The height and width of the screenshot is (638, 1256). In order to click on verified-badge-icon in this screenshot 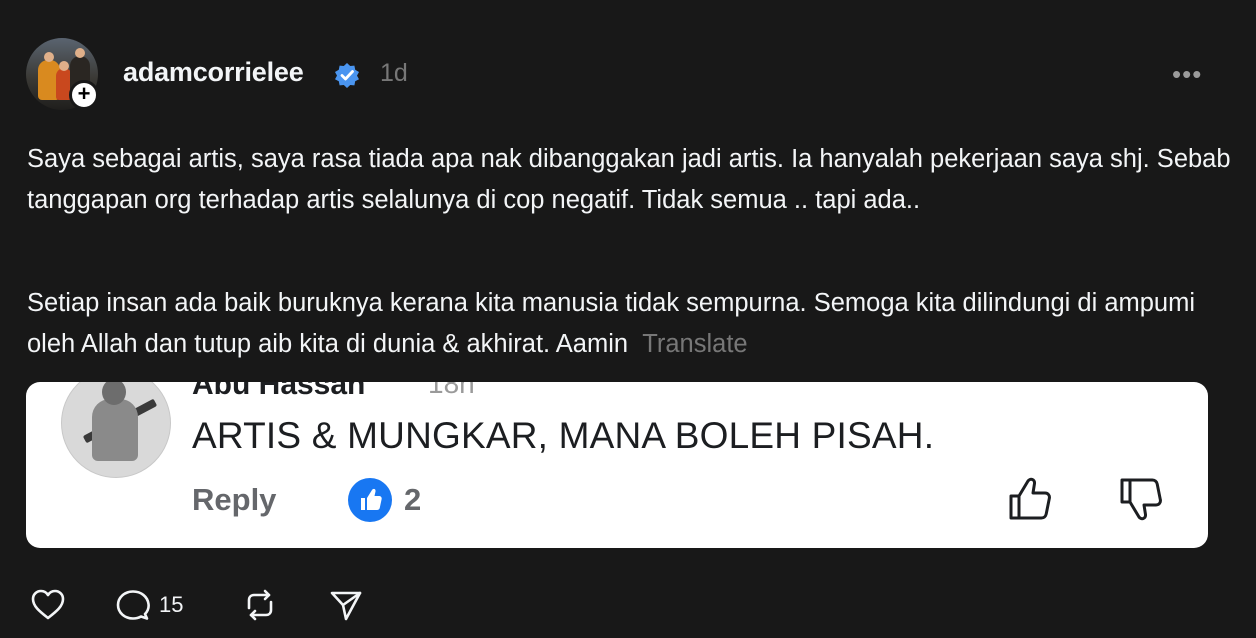, I will do `click(347, 75)`.